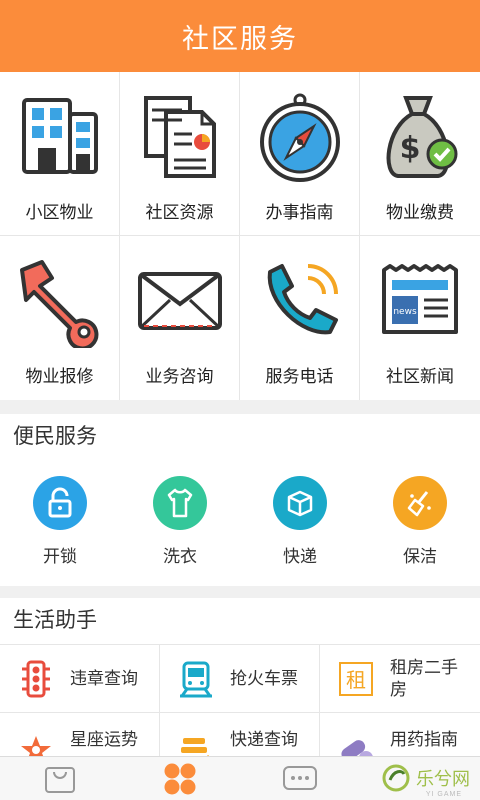 The width and height of the screenshot is (480, 800). I want to click on service-cleaning: 保洁, so click(420, 523).